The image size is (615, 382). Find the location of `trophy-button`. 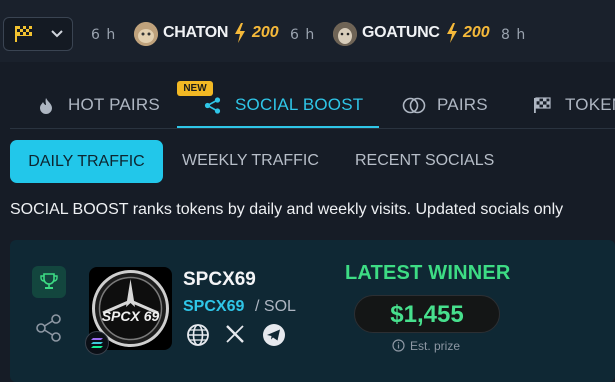

trophy-button is located at coordinates (49, 282).